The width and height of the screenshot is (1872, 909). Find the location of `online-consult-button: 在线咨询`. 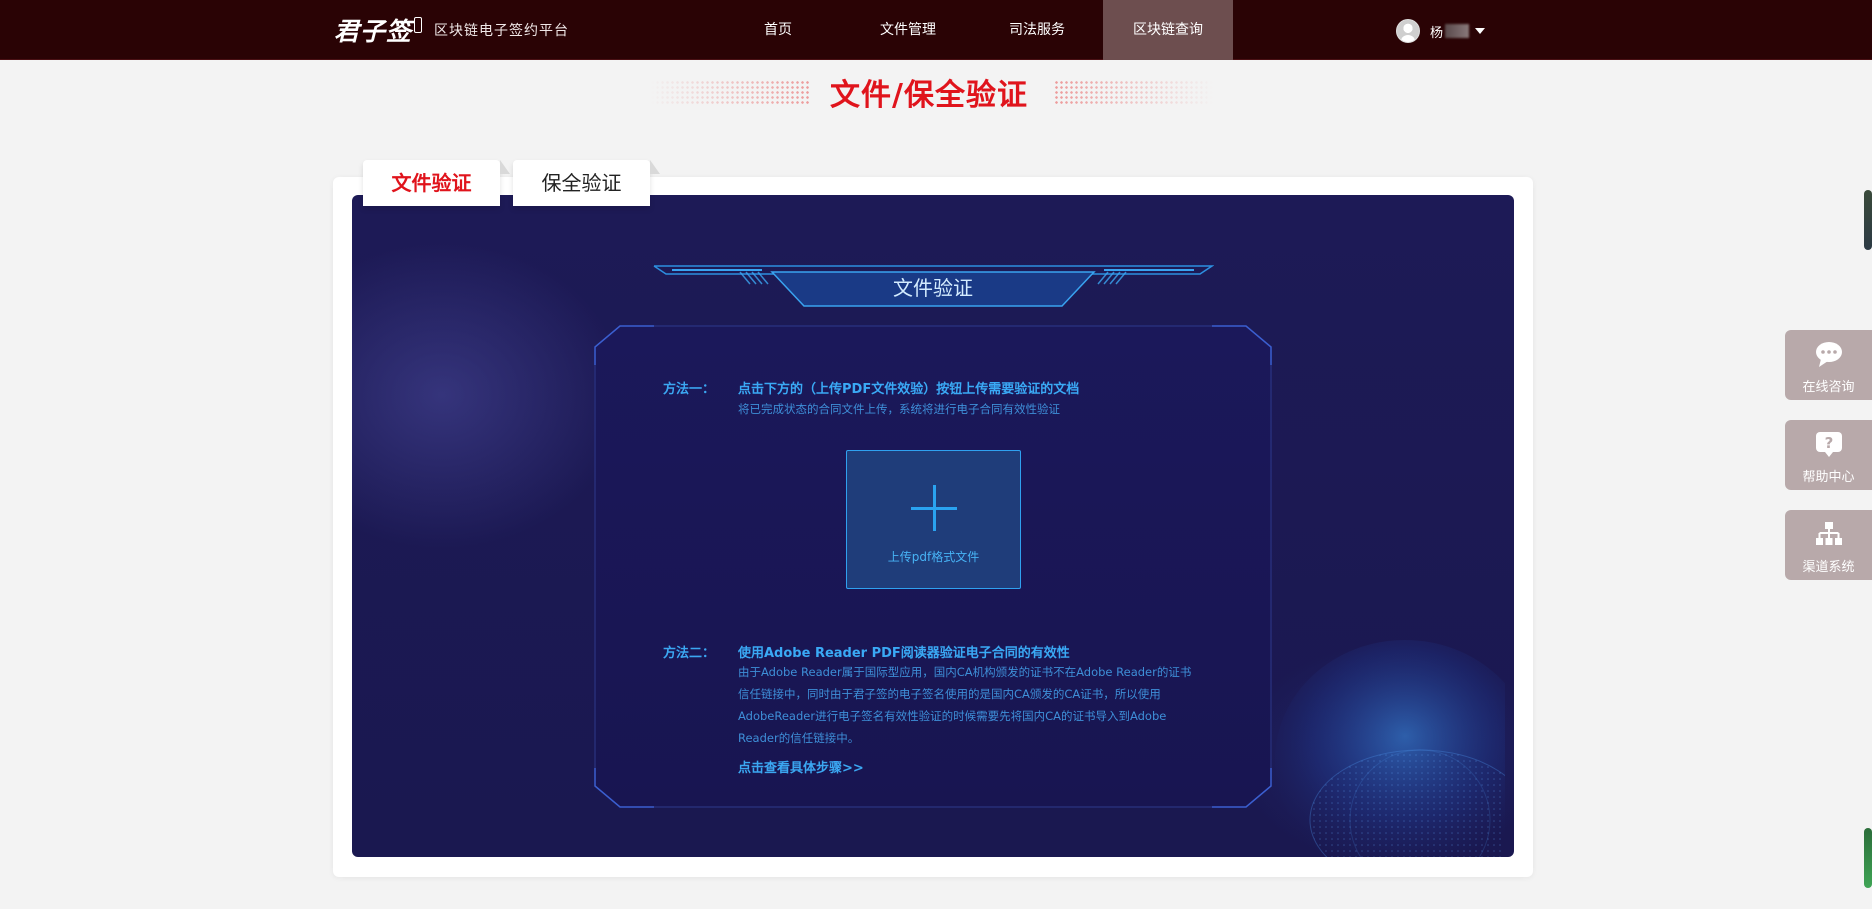

online-consult-button: 在线咨询 is located at coordinates (1828, 365).